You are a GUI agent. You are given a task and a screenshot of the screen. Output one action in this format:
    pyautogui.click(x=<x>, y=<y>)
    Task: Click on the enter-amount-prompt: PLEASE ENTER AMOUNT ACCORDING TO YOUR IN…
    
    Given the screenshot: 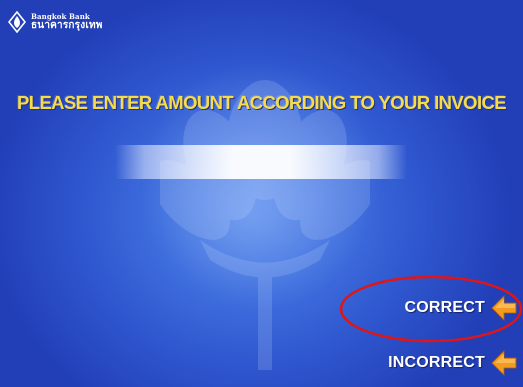 What is the action you would take?
    pyautogui.click(x=262, y=102)
    